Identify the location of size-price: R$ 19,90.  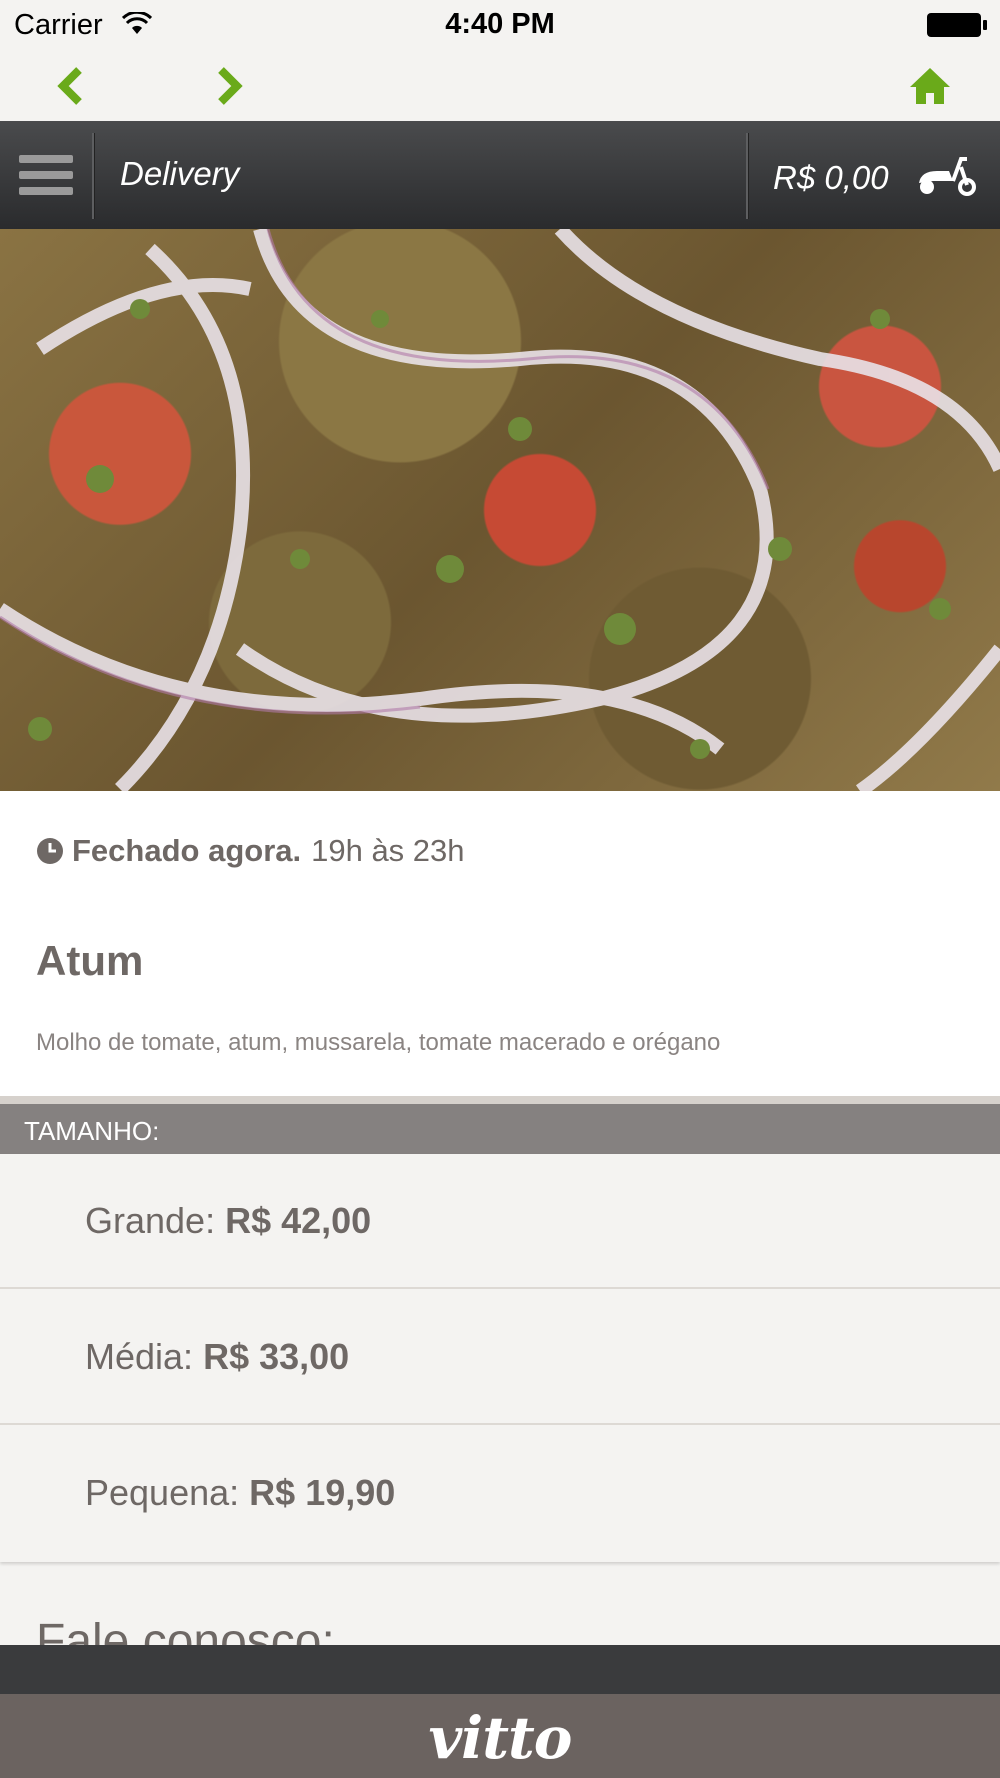
(322, 1492).